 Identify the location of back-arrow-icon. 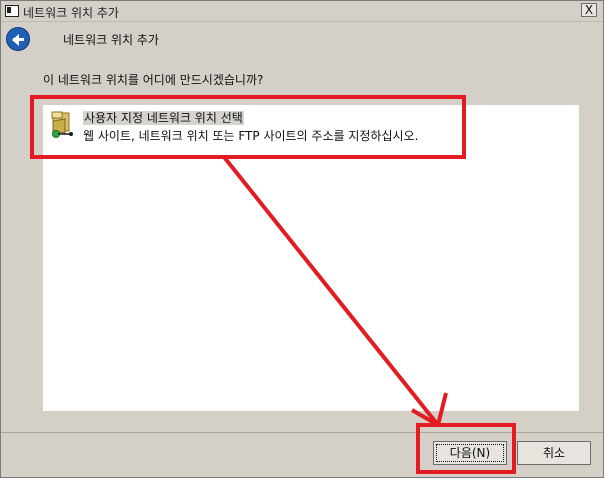
(18, 39).